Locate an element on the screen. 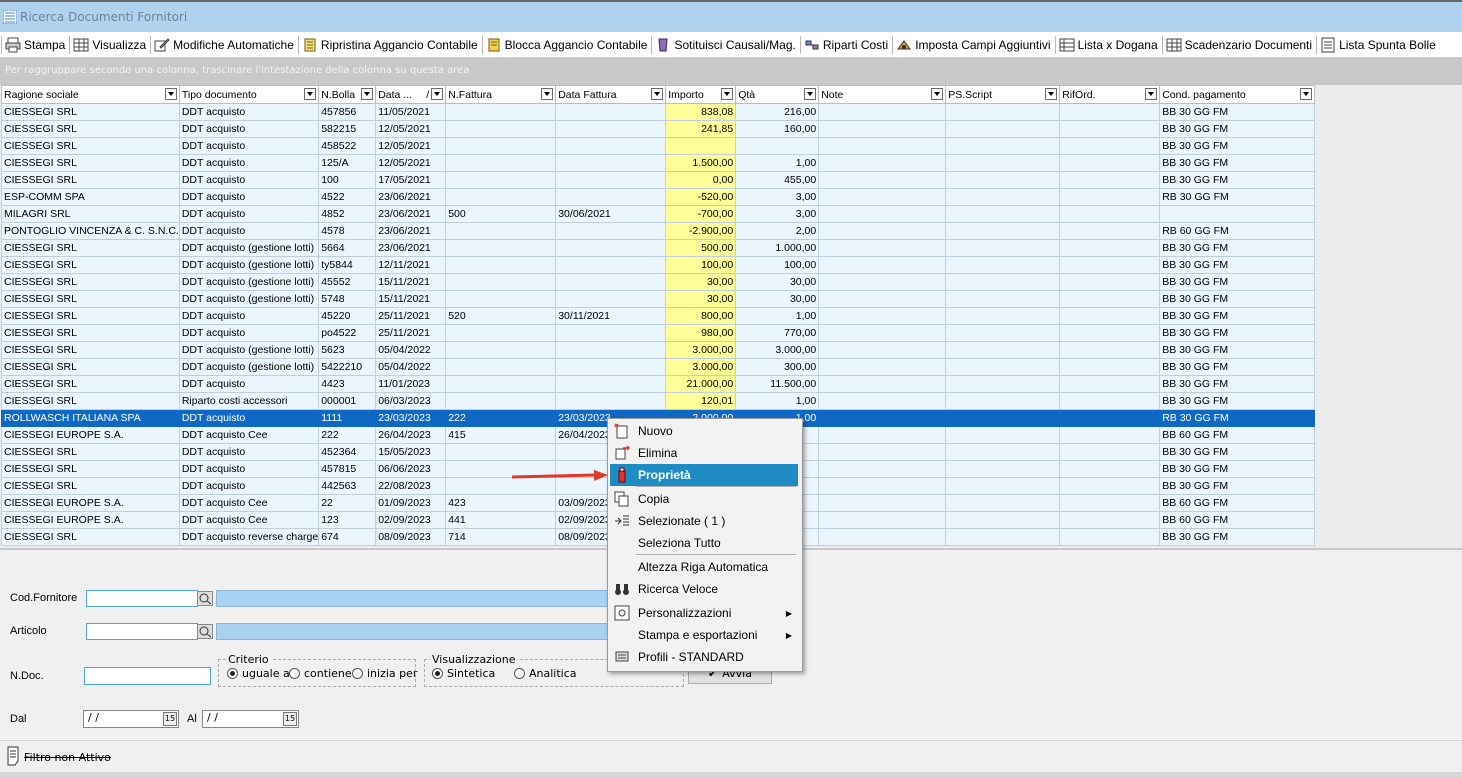 The width and height of the screenshot is (1462, 778). table-cell: 1.500,00 is located at coordinates (701, 163).